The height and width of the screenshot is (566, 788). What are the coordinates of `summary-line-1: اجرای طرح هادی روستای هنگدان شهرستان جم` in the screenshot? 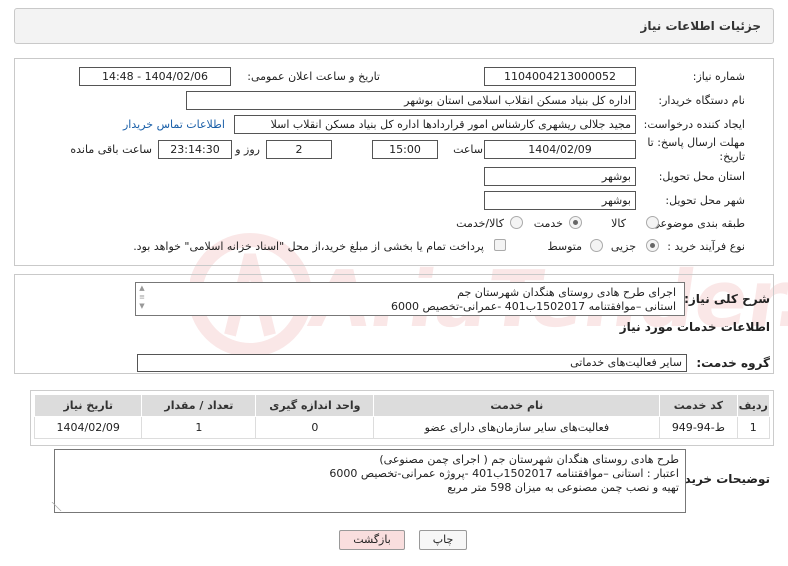 It's located at (566, 292).